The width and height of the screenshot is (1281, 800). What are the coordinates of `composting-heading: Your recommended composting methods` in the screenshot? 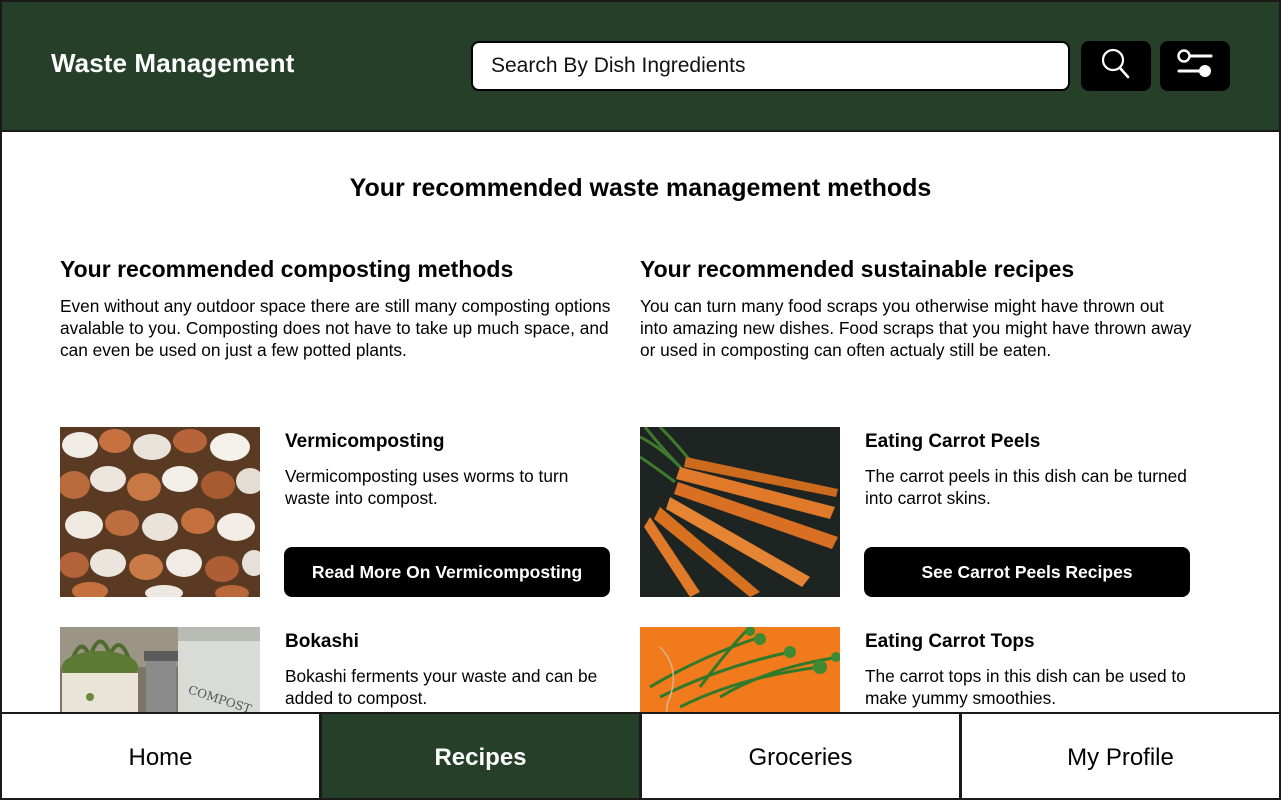 It's located at (287, 269).